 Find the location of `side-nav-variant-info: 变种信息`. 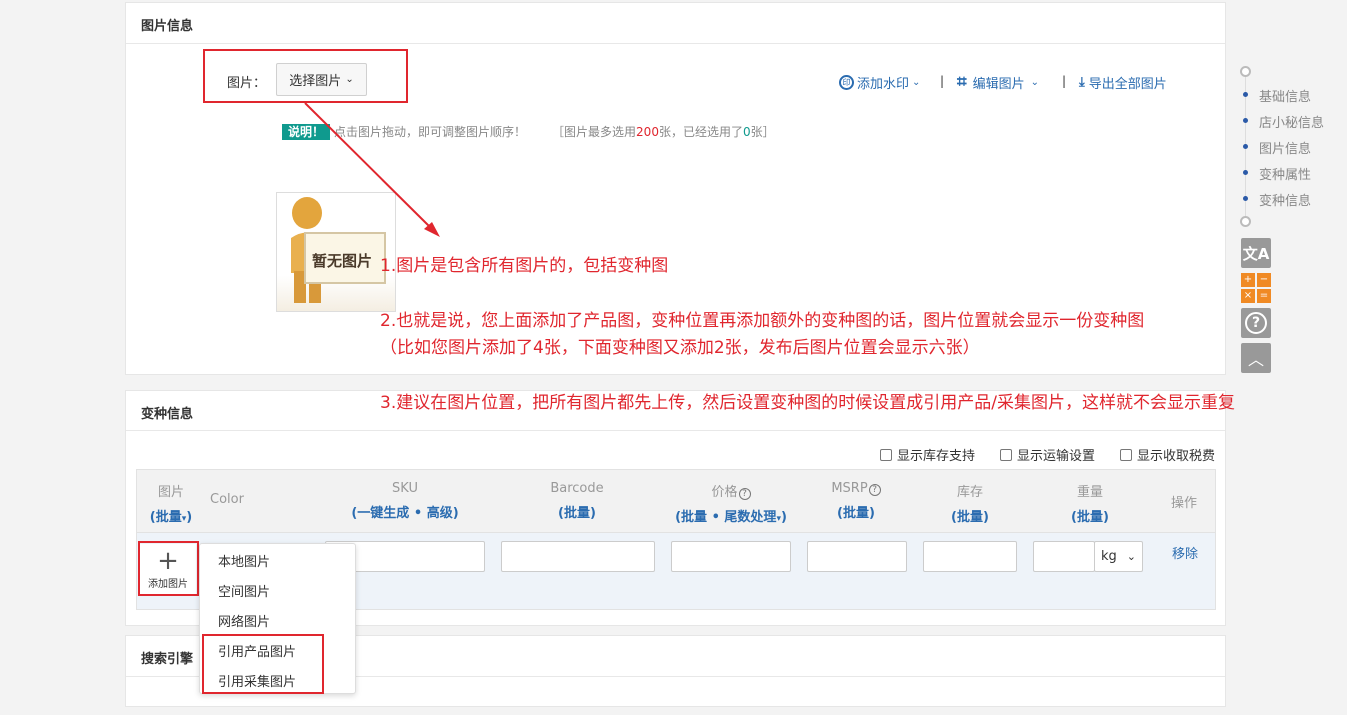

side-nav-variant-info: 变种信息 is located at coordinates (1285, 199).